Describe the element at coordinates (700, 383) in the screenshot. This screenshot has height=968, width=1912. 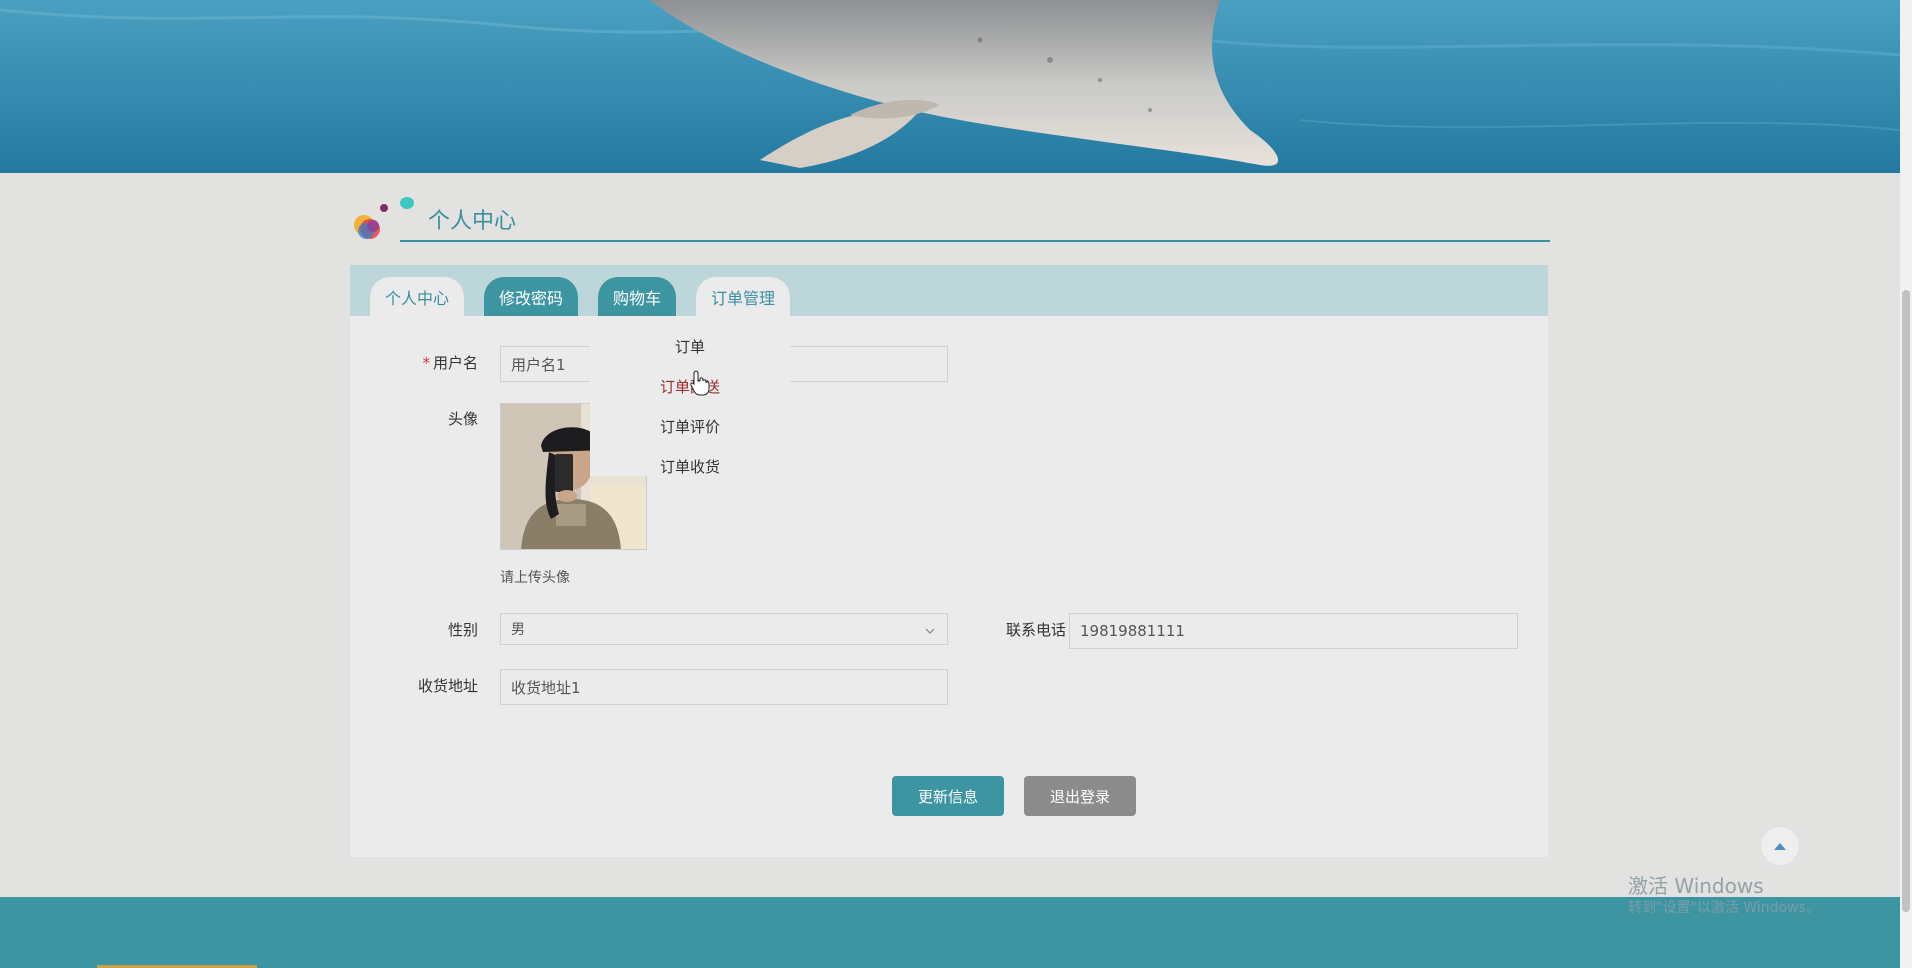
I see `pointer-cursor-icon` at that location.